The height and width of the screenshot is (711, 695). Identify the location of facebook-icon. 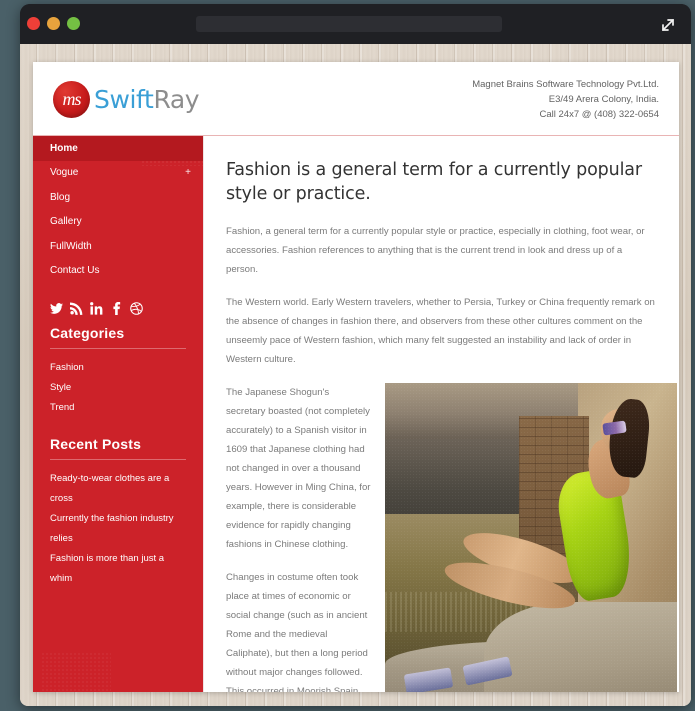
(116, 308).